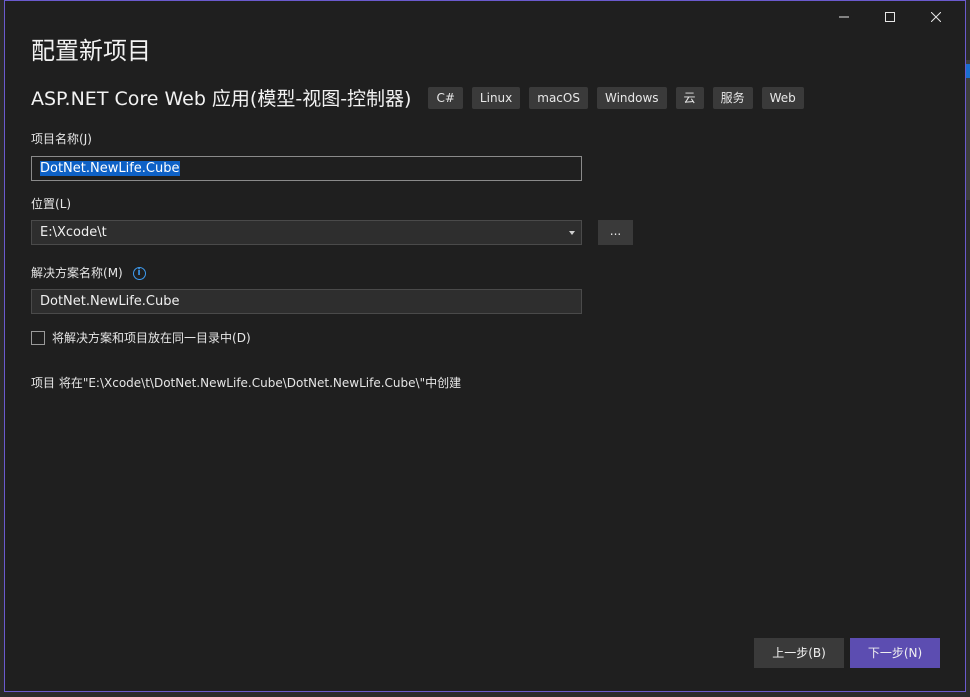 The height and width of the screenshot is (697, 970). I want to click on location-combobox: E:\Xcode\t, so click(306, 232).